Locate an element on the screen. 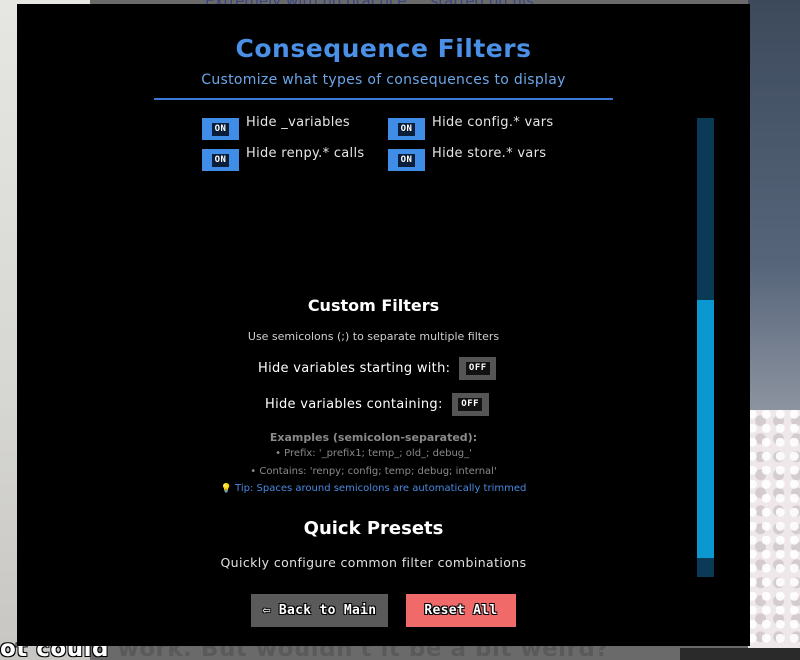 Image resolution: width=800 pixels, height=660 pixels. toggle-hide-renpy-calls: ON Hide renpy.* calls is located at coordinates (283, 158).